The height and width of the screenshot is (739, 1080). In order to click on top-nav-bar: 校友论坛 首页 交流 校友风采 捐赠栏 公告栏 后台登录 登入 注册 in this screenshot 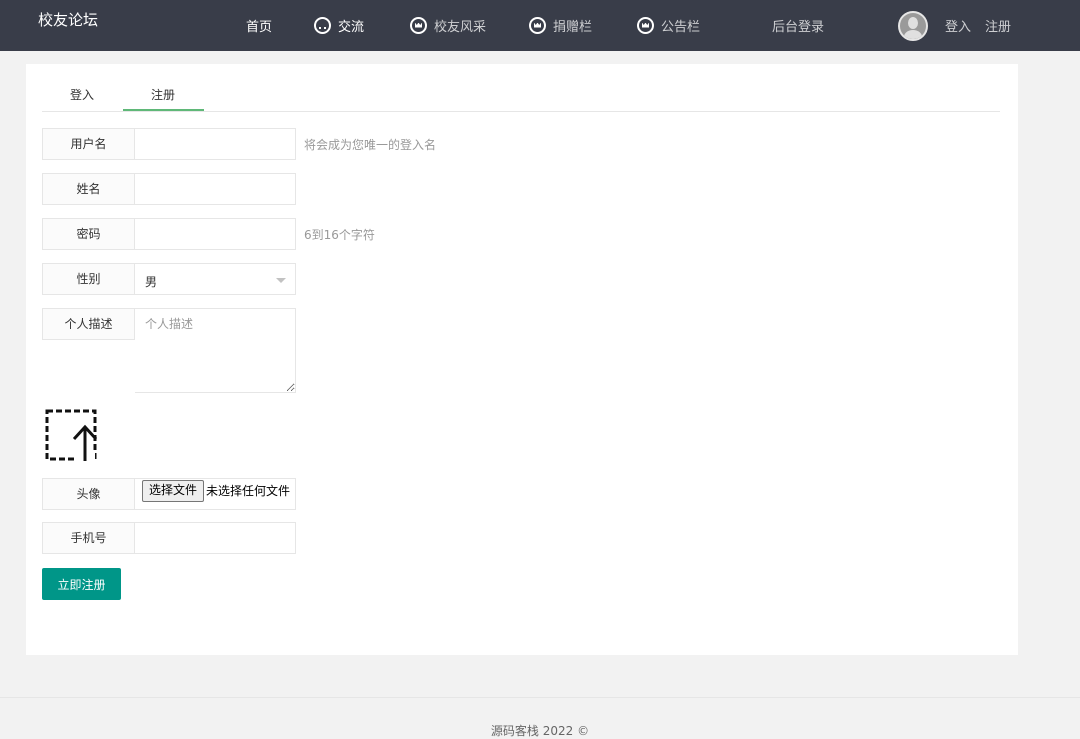, I will do `click(540, 25)`.